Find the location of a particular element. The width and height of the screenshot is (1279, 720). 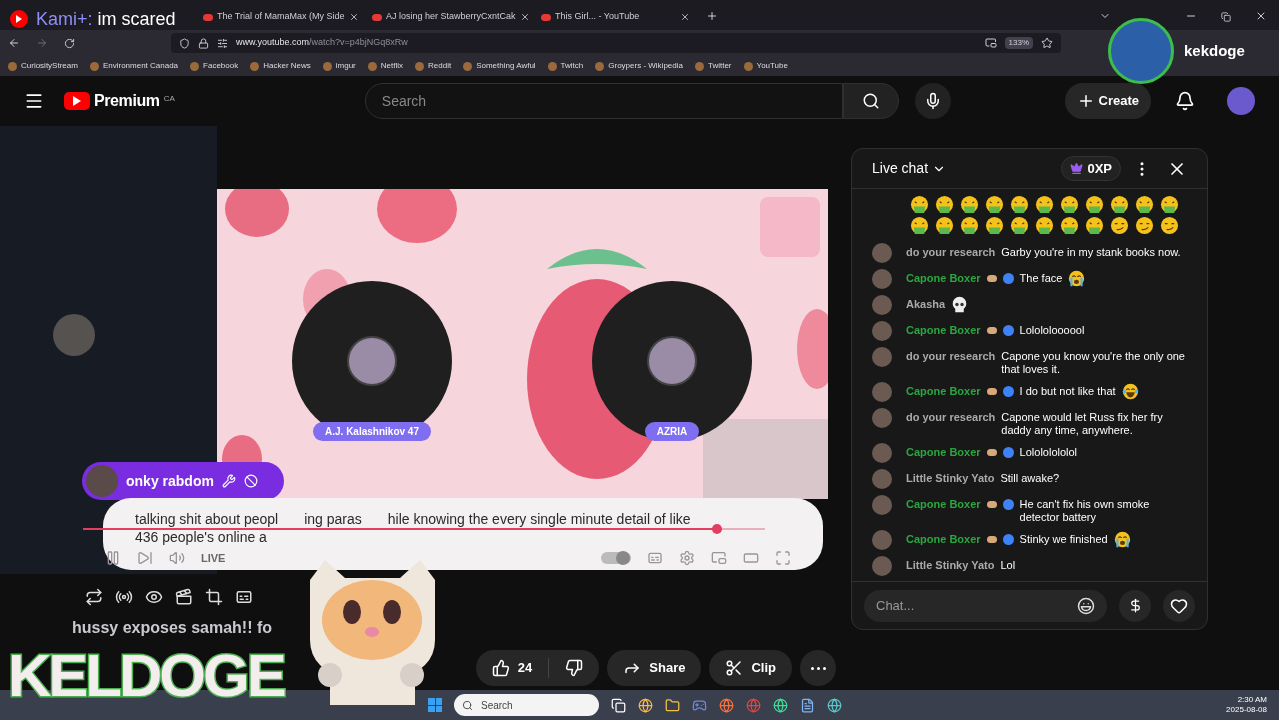

menu-icon is located at coordinates (34, 101).